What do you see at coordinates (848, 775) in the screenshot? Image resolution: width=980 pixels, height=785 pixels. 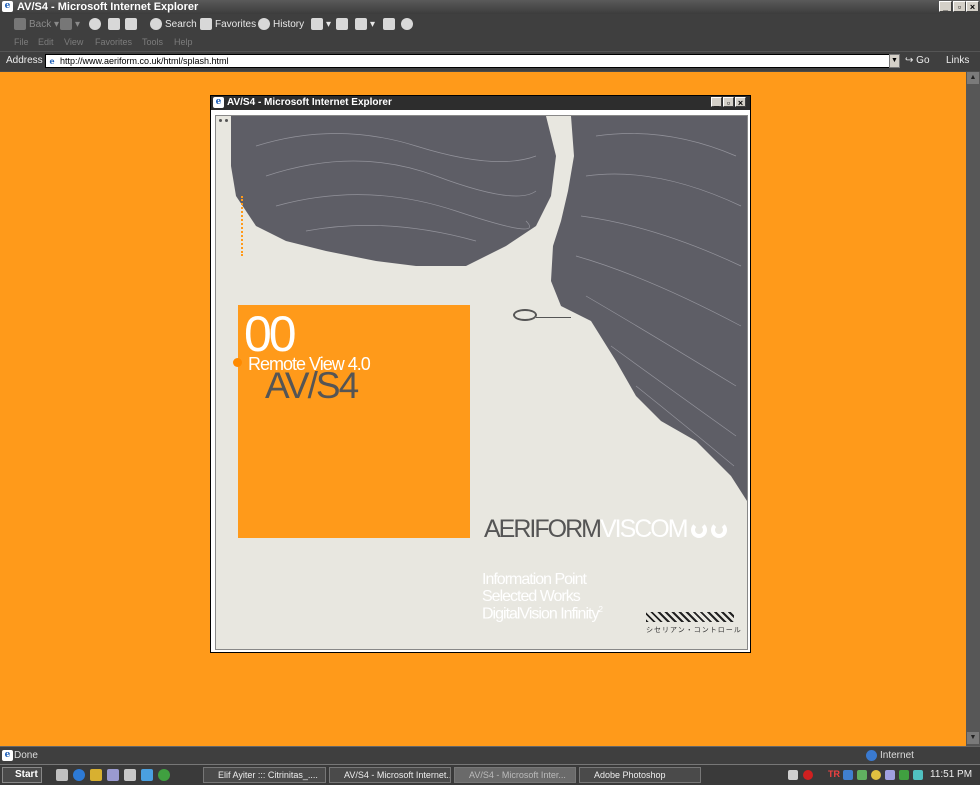 I see `network-icon` at bounding box center [848, 775].